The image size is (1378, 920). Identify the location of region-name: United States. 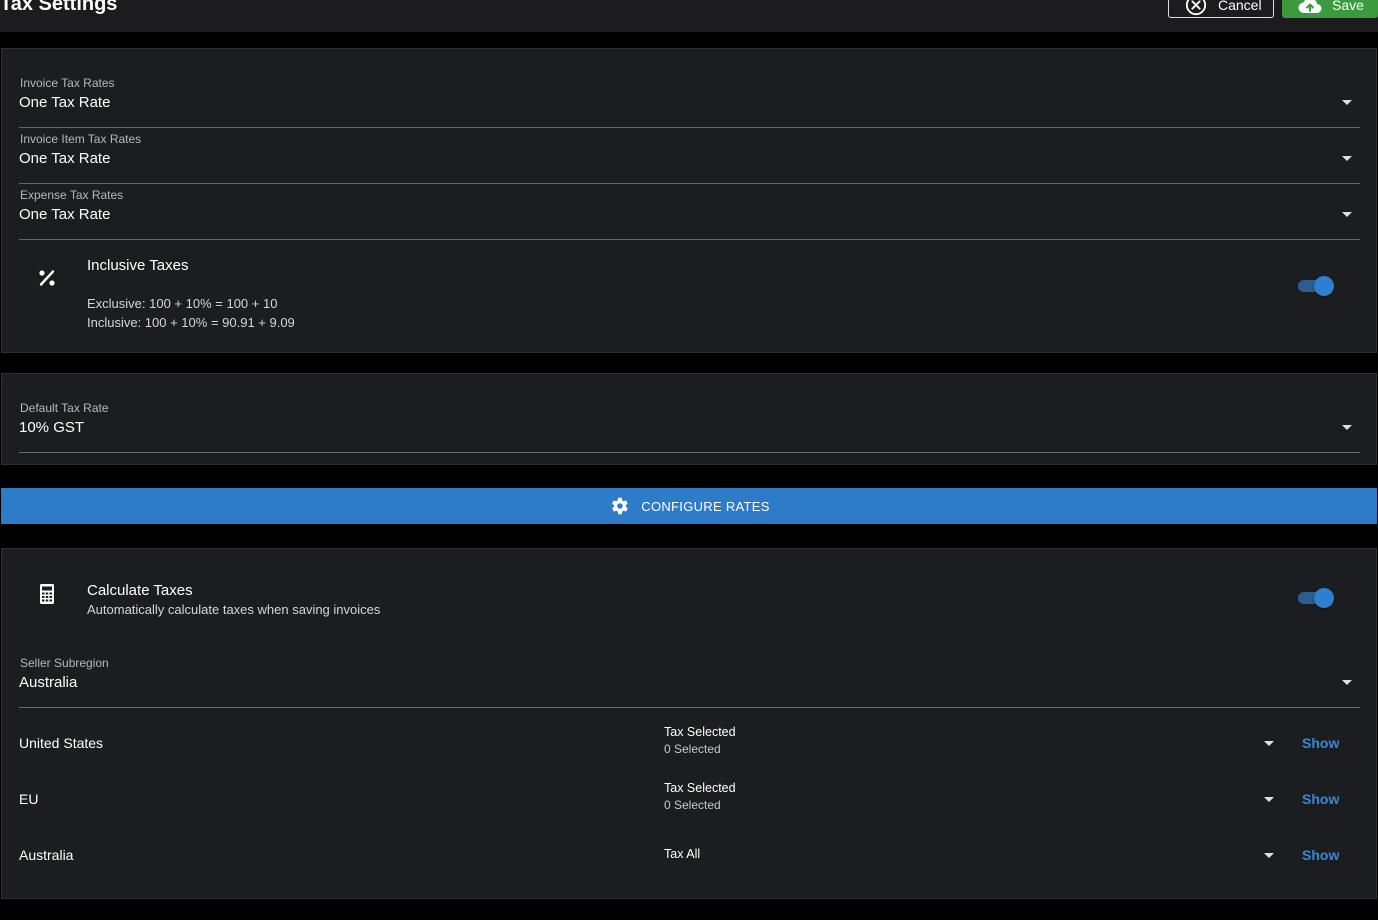
(61, 743).